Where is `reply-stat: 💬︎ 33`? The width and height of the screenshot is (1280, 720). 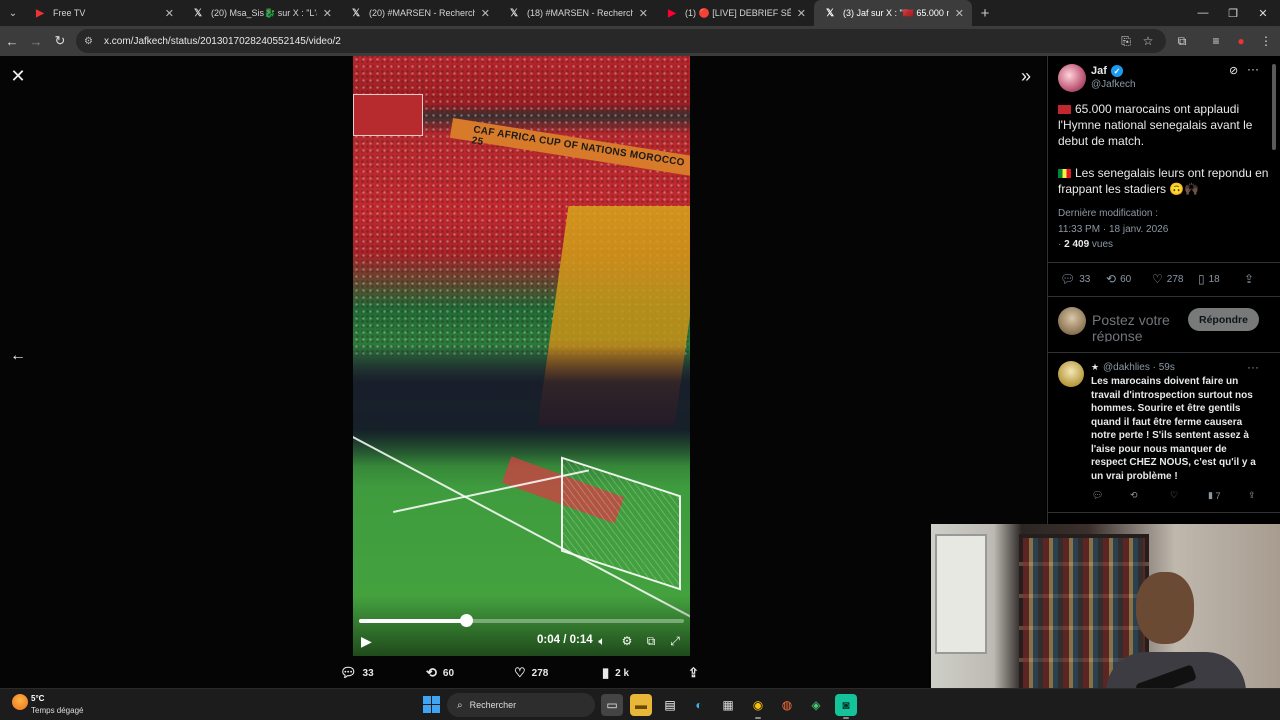
reply-stat: 💬︎ 33 is located at coordinates (1075, 279).